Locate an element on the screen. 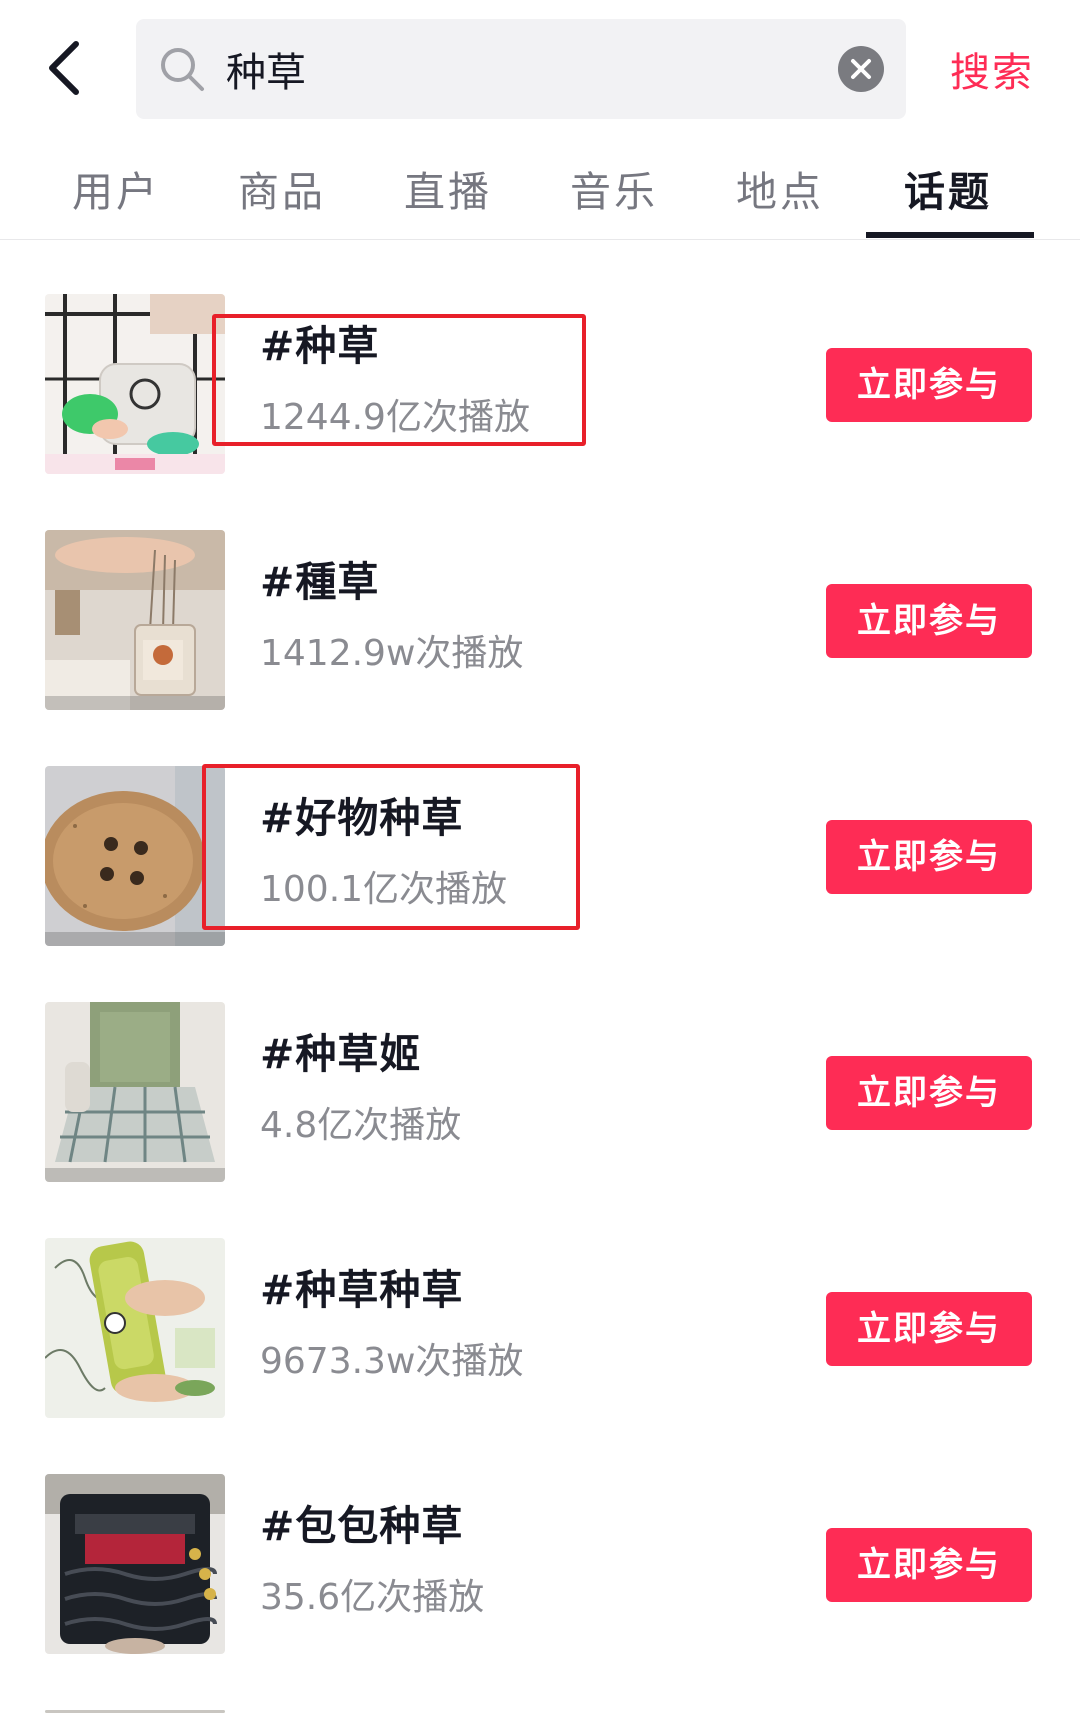 The image size is (1080, 1713). tab-products: 商品 is located at coordinates (282, 188).